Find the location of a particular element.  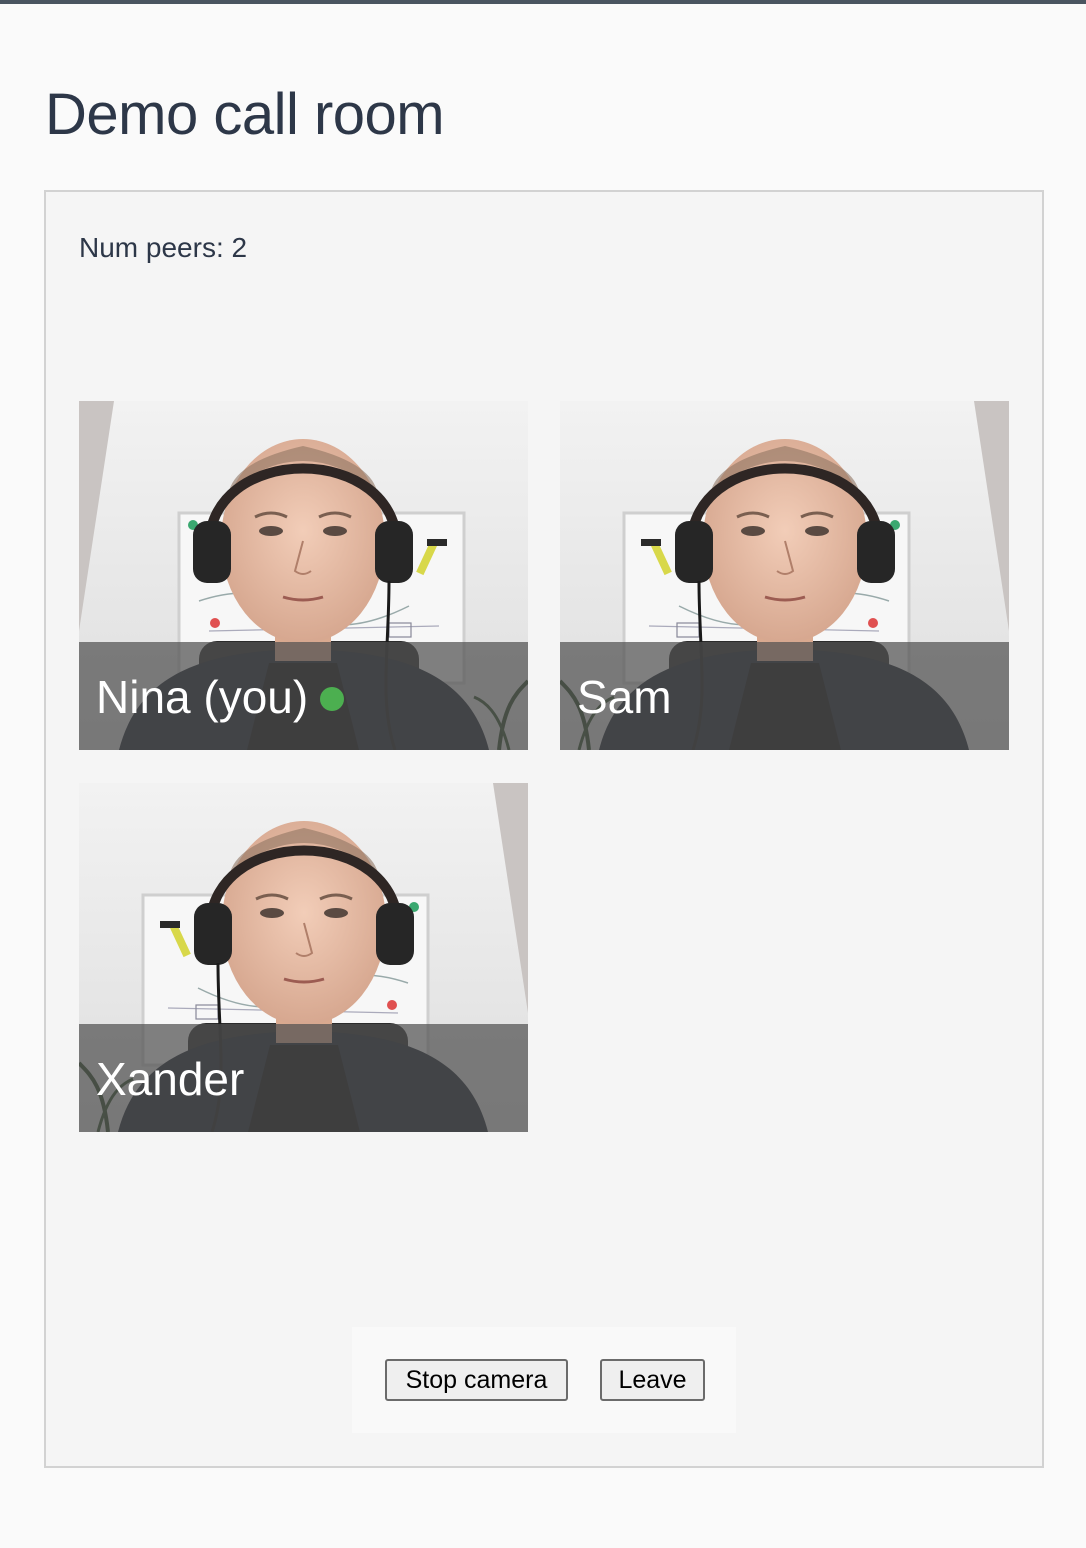

top-border is located at coordinates (543, 2).